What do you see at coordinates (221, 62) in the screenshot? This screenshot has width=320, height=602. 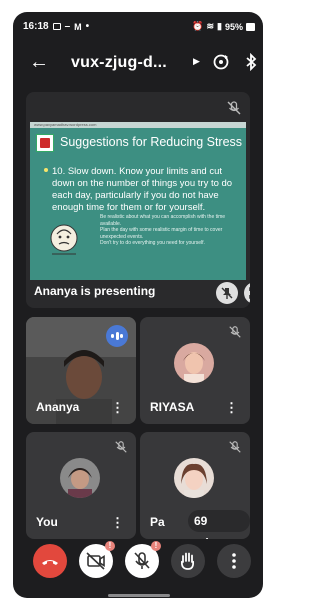 I see `camera-flip-icon` at bounding box center [221, 62].